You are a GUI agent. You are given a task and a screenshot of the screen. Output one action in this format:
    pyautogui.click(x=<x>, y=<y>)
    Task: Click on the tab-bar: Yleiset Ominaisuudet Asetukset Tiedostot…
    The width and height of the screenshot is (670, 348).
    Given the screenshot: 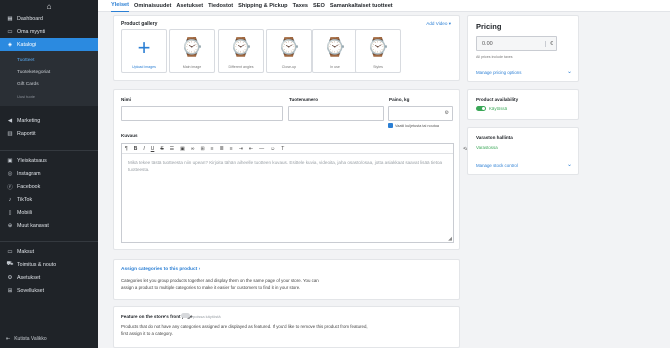 What is the action you would take?
    pyautogui.click(x=384, y=6)
    